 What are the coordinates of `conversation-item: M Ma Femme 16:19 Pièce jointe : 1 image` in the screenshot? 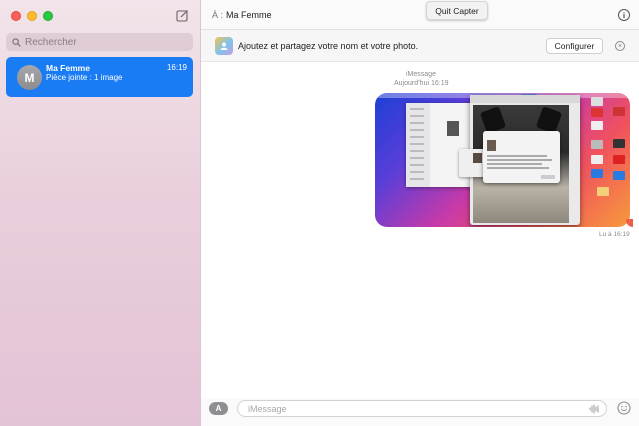 It's located at (99, 77).